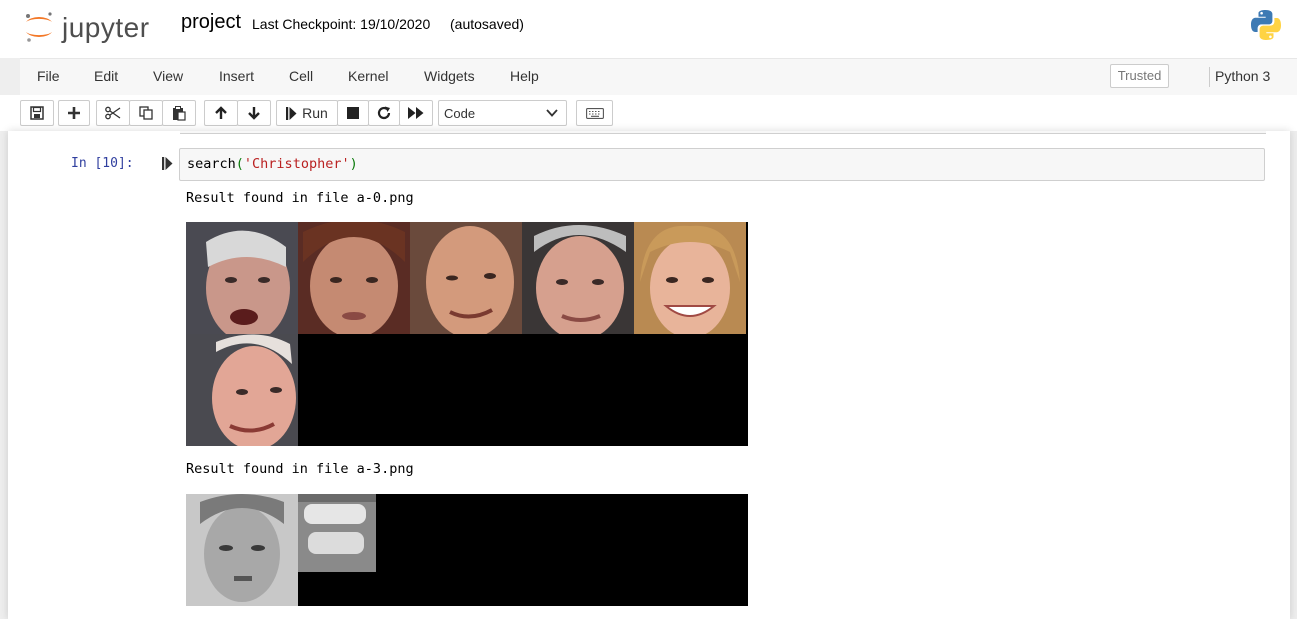  What do you see at coordinates (1209, 77) in the screenshot?
I see `kernel-divider` at bounding box center [1209, 77].